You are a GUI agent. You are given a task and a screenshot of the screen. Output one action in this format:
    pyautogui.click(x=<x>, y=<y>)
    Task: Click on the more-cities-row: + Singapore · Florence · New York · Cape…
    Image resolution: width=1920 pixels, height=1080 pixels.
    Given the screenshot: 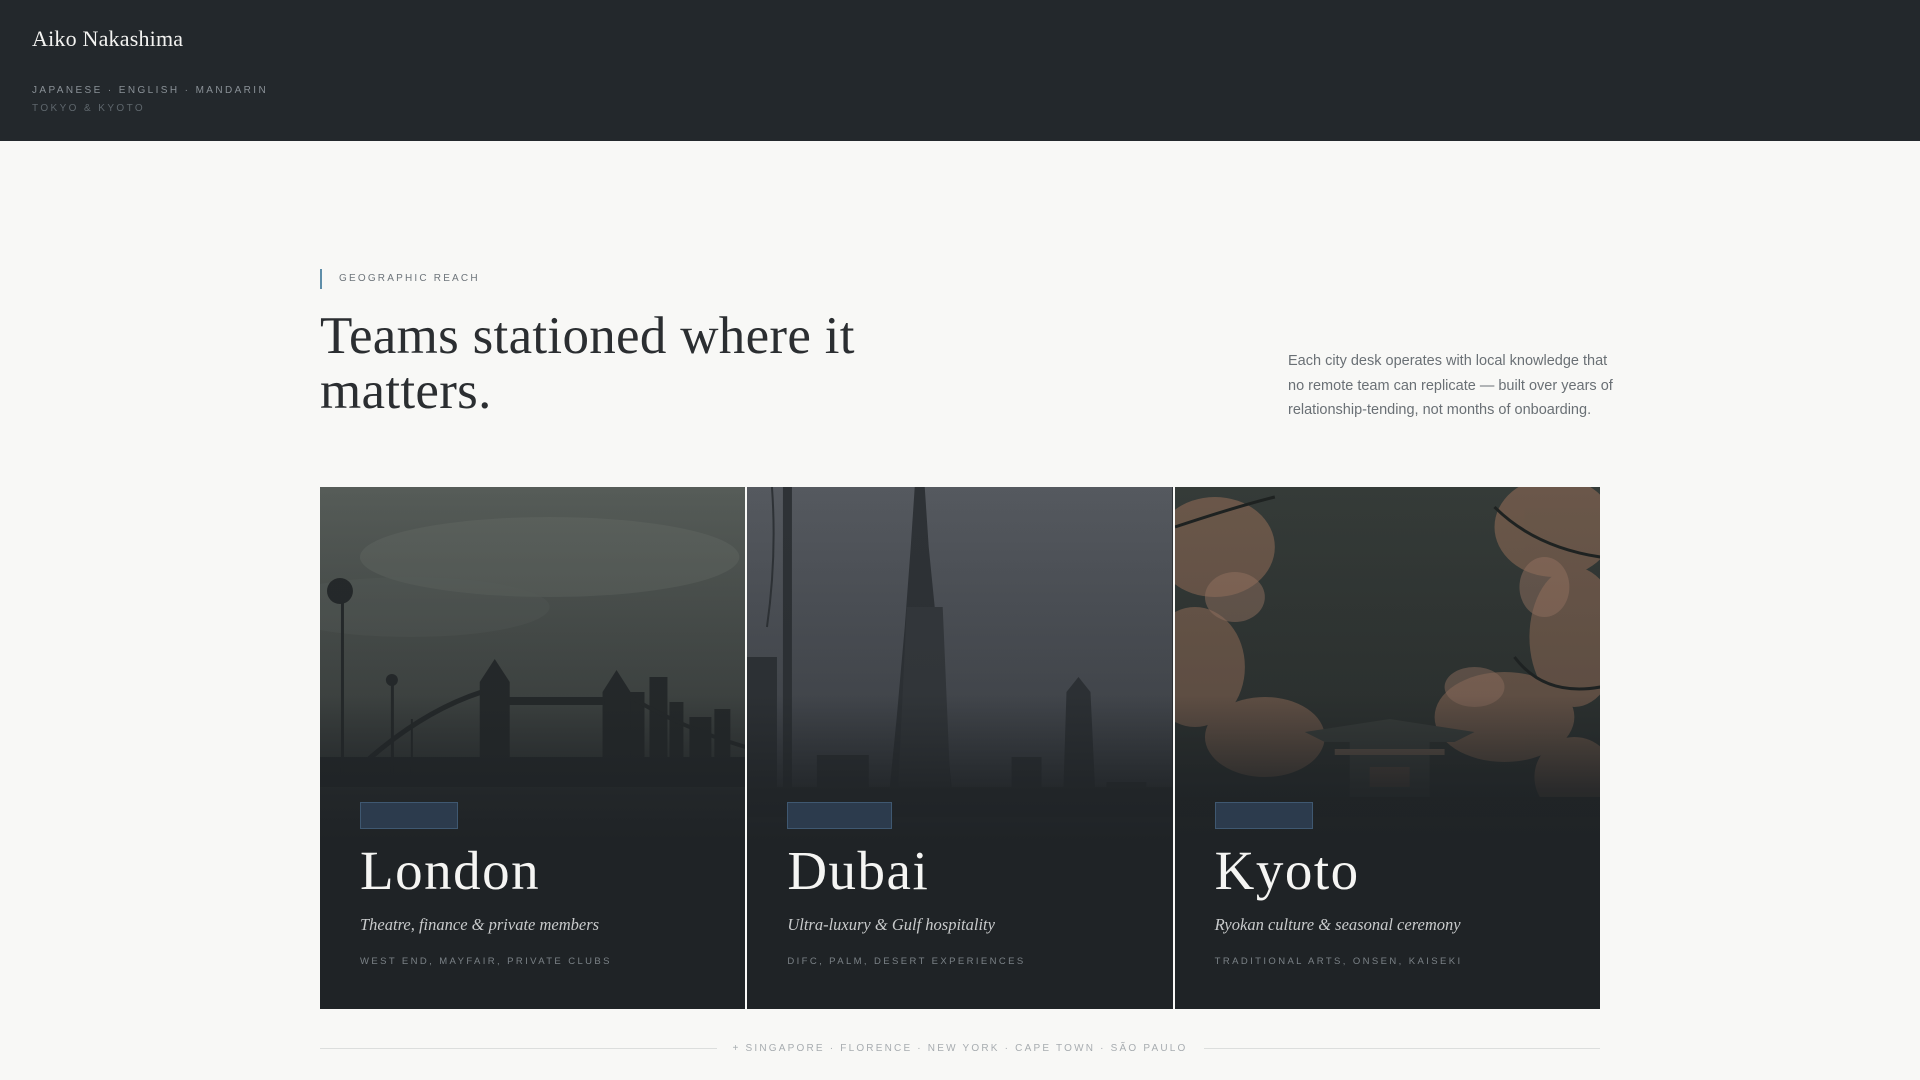 What is the action you would take?
    pyautogui.click(x=960, y=1048)
    